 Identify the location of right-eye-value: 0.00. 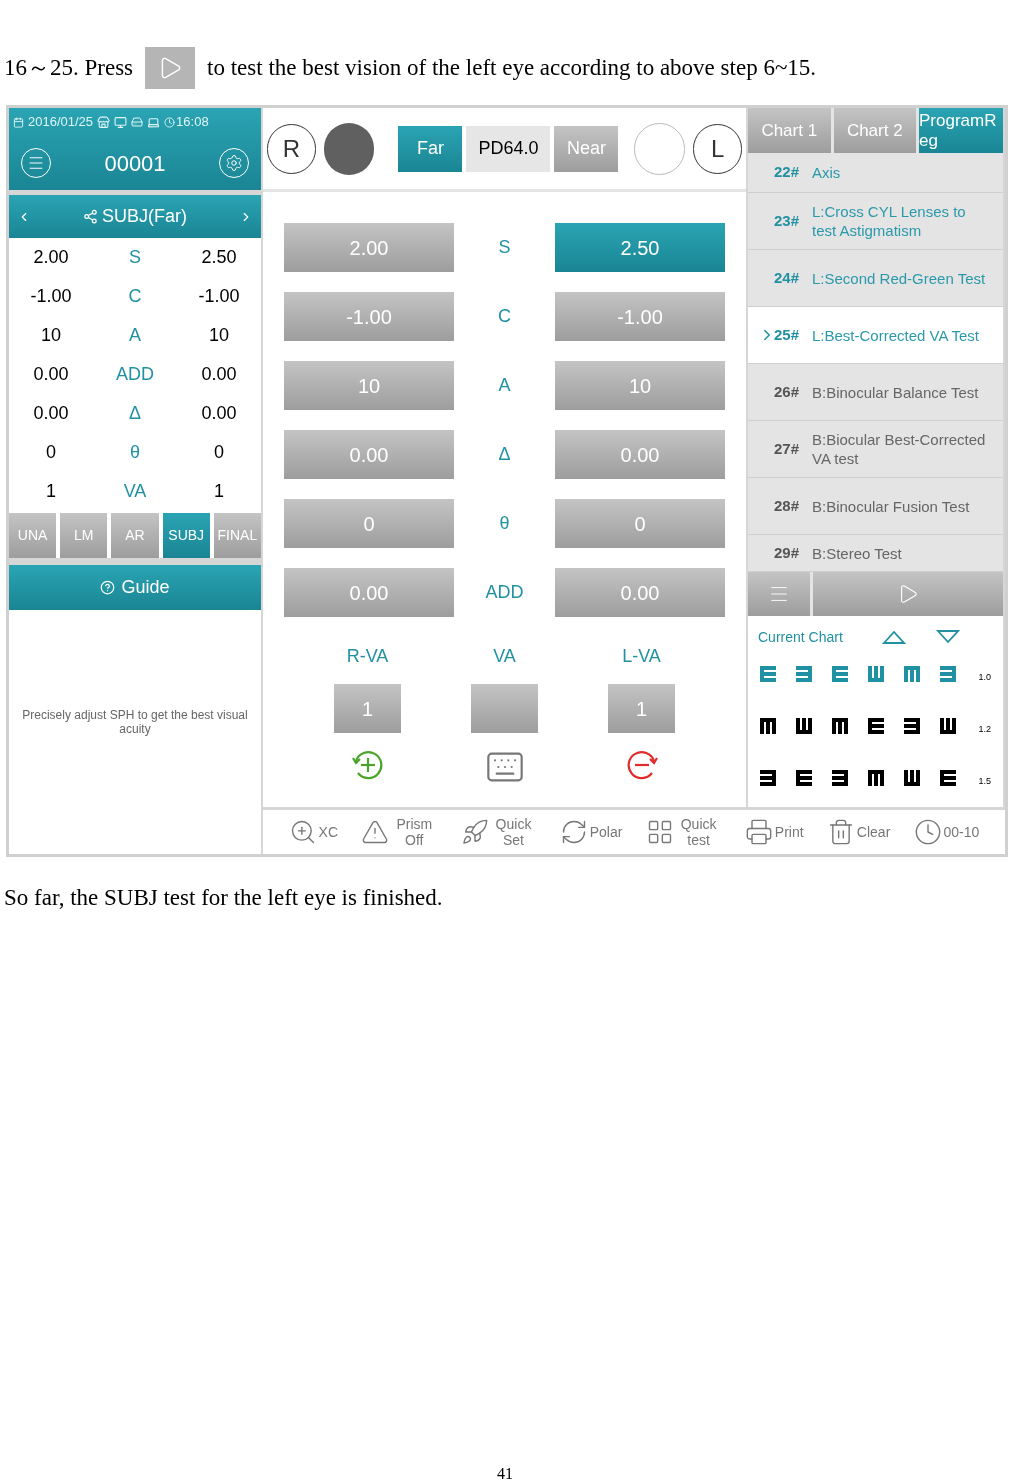
(51, 374).